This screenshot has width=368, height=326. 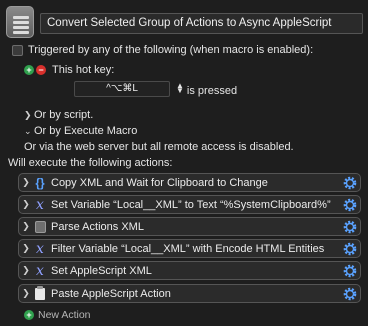 I want to click on macro-list-icon, so click(x=40, y=227).